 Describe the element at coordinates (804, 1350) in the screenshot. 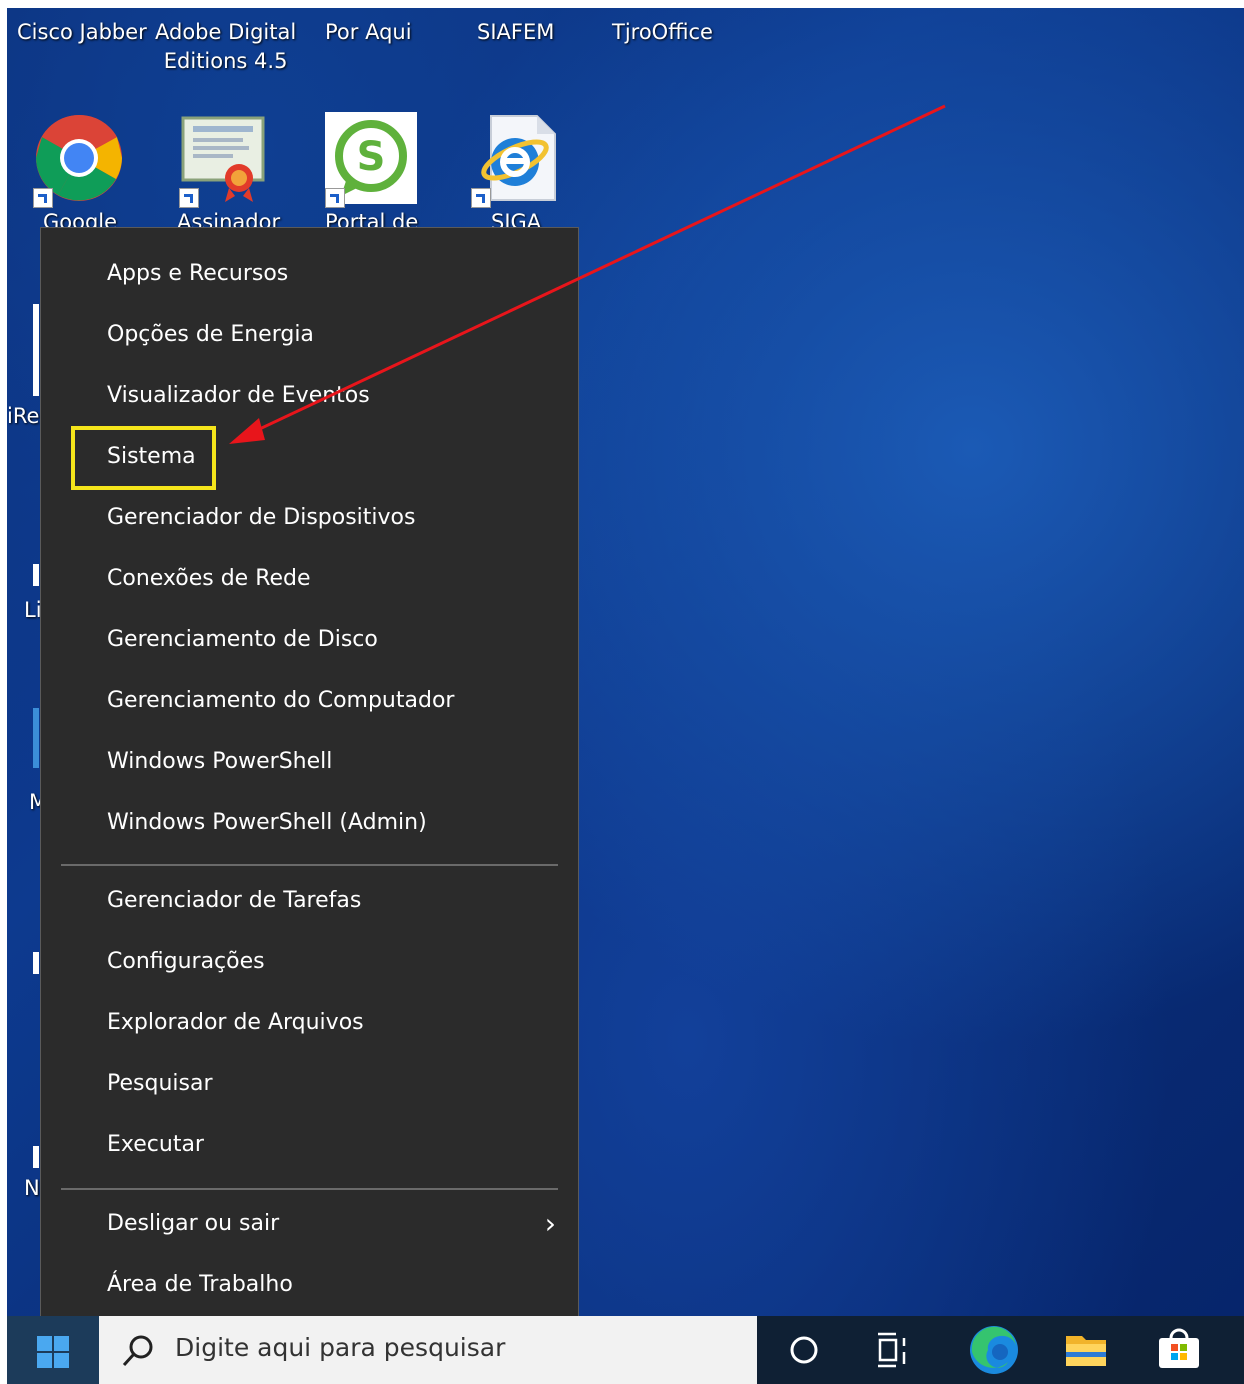

I see `cortana-circle-icon` at that location.